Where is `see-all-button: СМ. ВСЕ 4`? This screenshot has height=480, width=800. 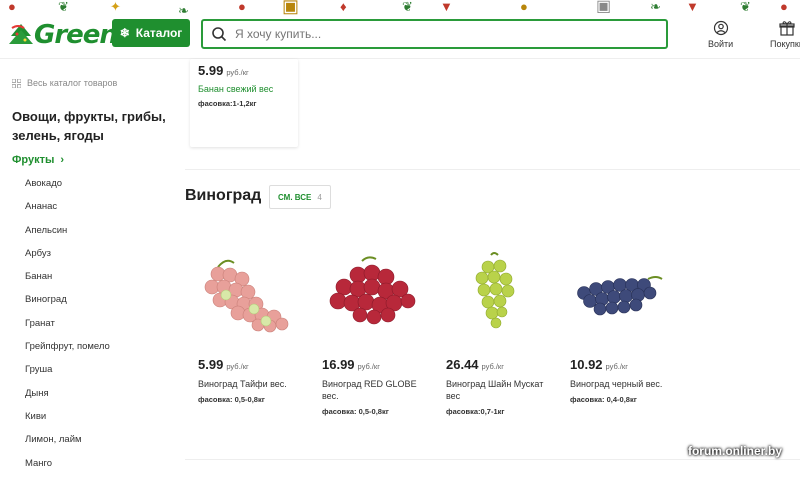 see-all-button: СМ. ВСЕ 4 is located at coordinates (300, 197).